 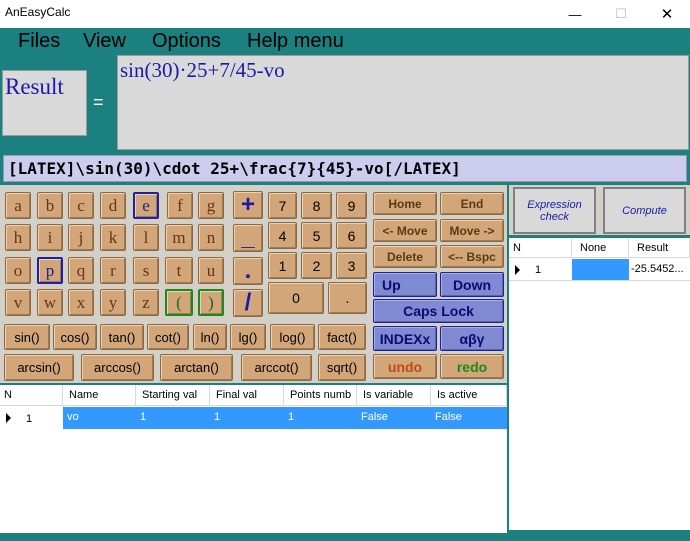 What do you see at coordinates (113, 270) in the screenshot?
I see `key-r: r` at bounding box center [113, 270].